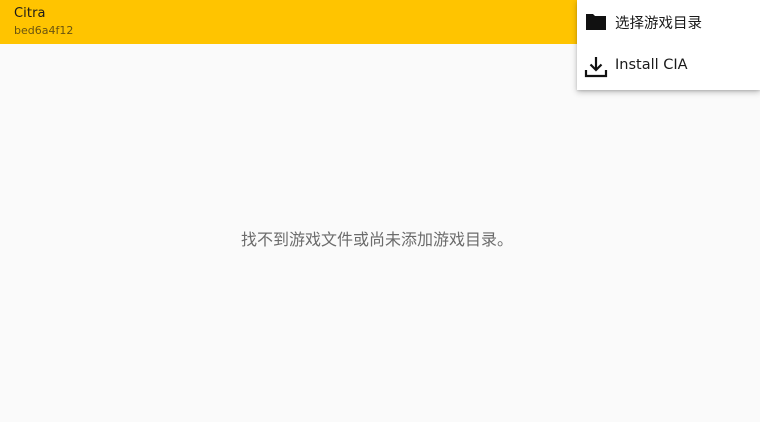 The height and width of the screenshot is (422, 760). Describe the element at coordinates (30, 13) in the screenshot. I see `app-title: Citra` at that location.